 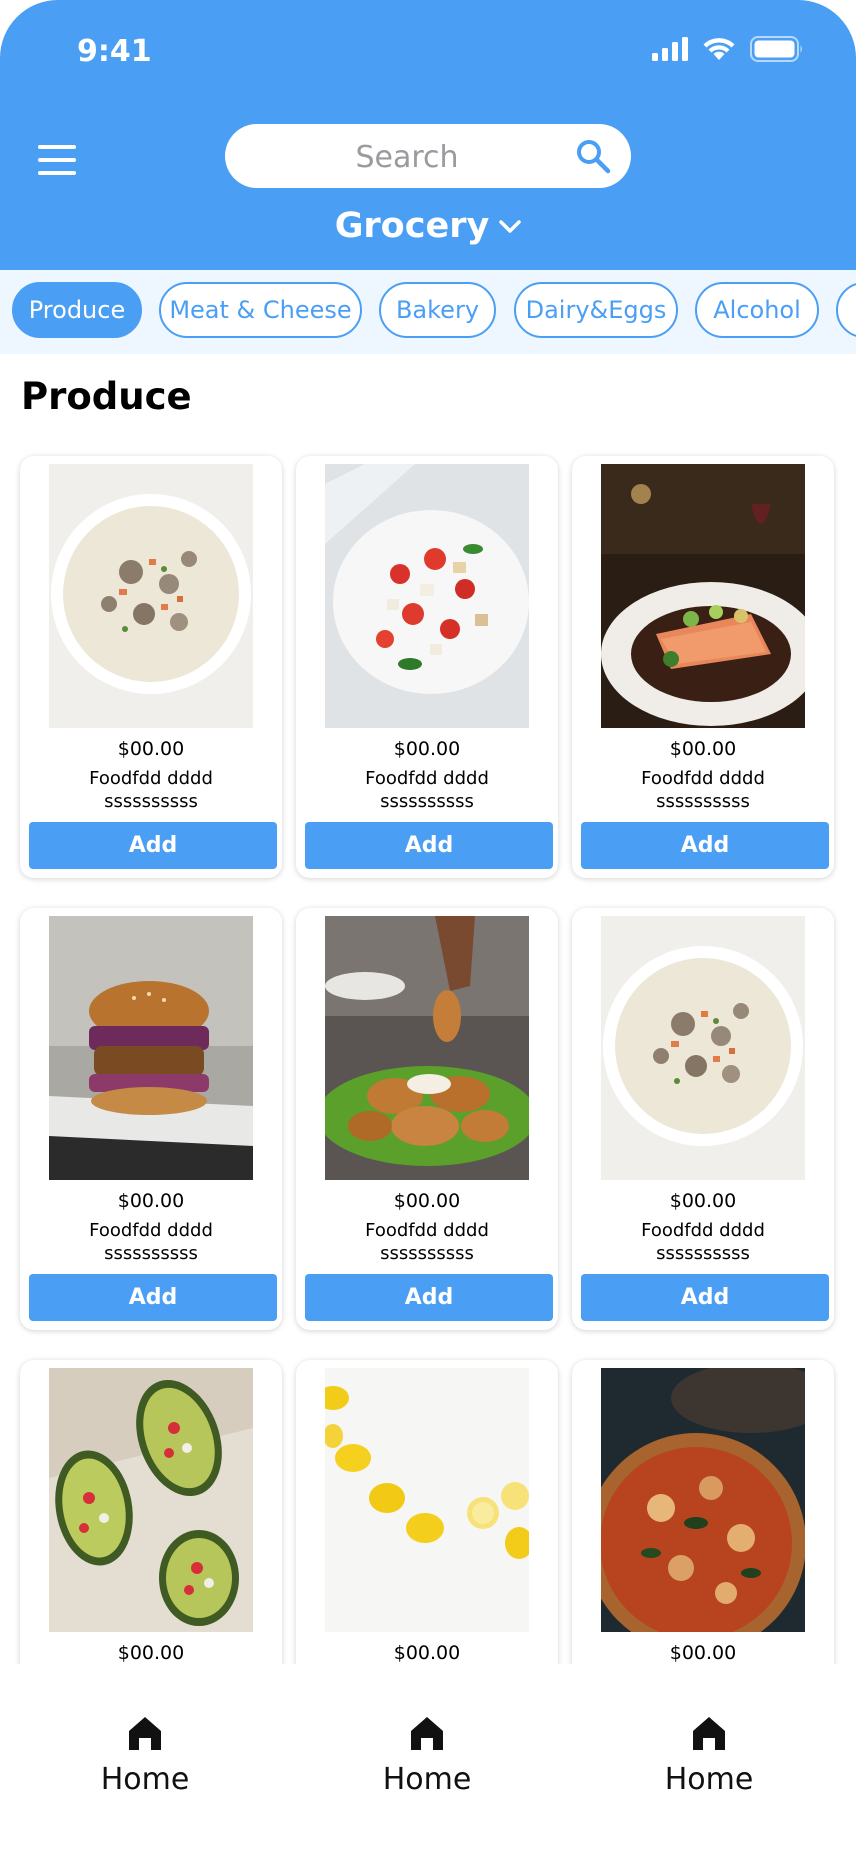 What do you see at coordinates (412, 226) in the screenshot?
I see `store-label: Grocery` at bounding box center [412, 226].